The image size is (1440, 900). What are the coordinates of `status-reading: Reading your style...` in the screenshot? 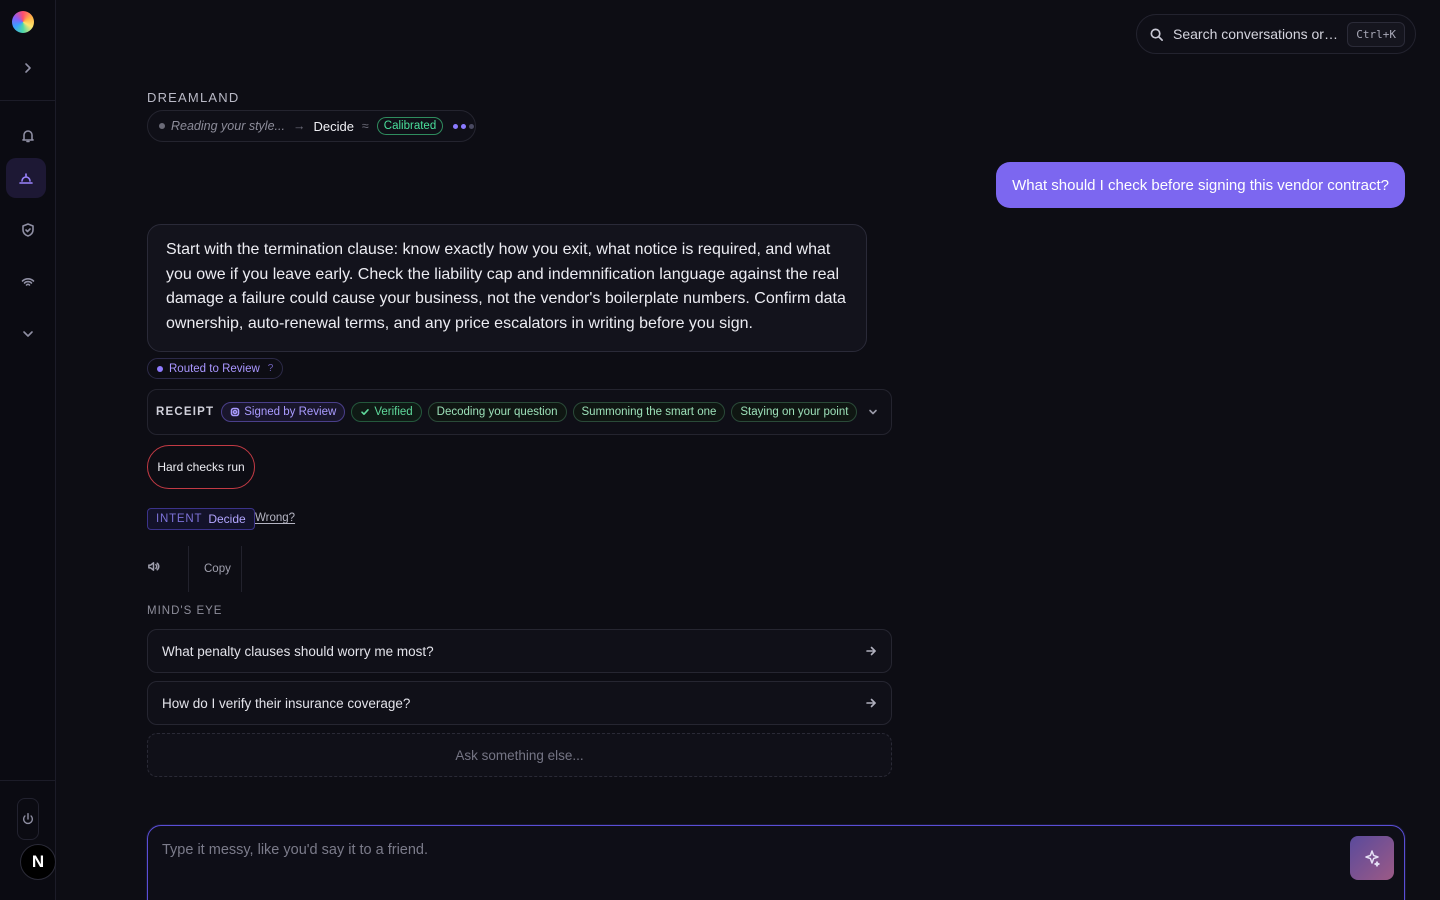 It's located at (228, 126).